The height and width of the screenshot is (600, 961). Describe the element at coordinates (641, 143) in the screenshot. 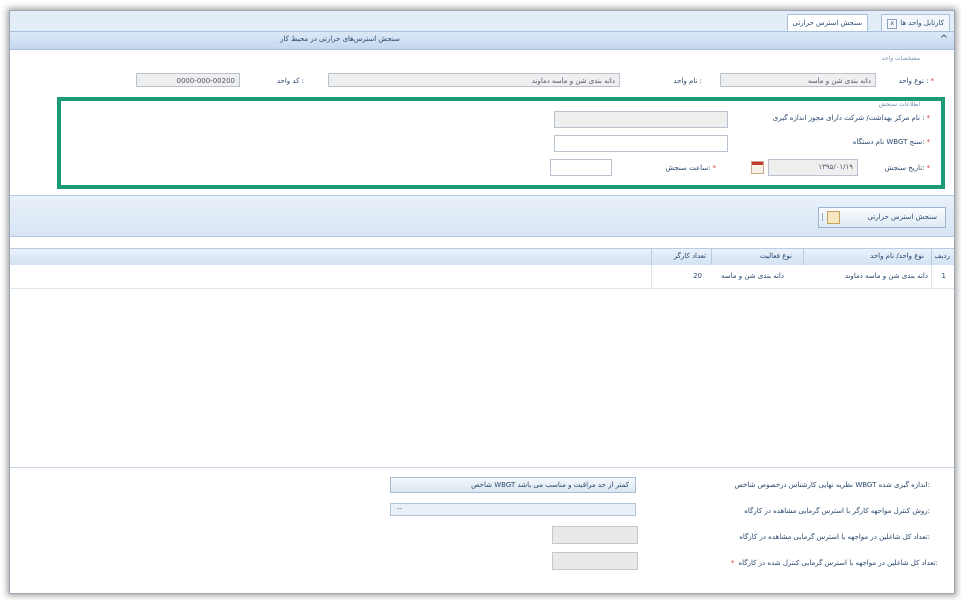

I see `device-field` at that location.